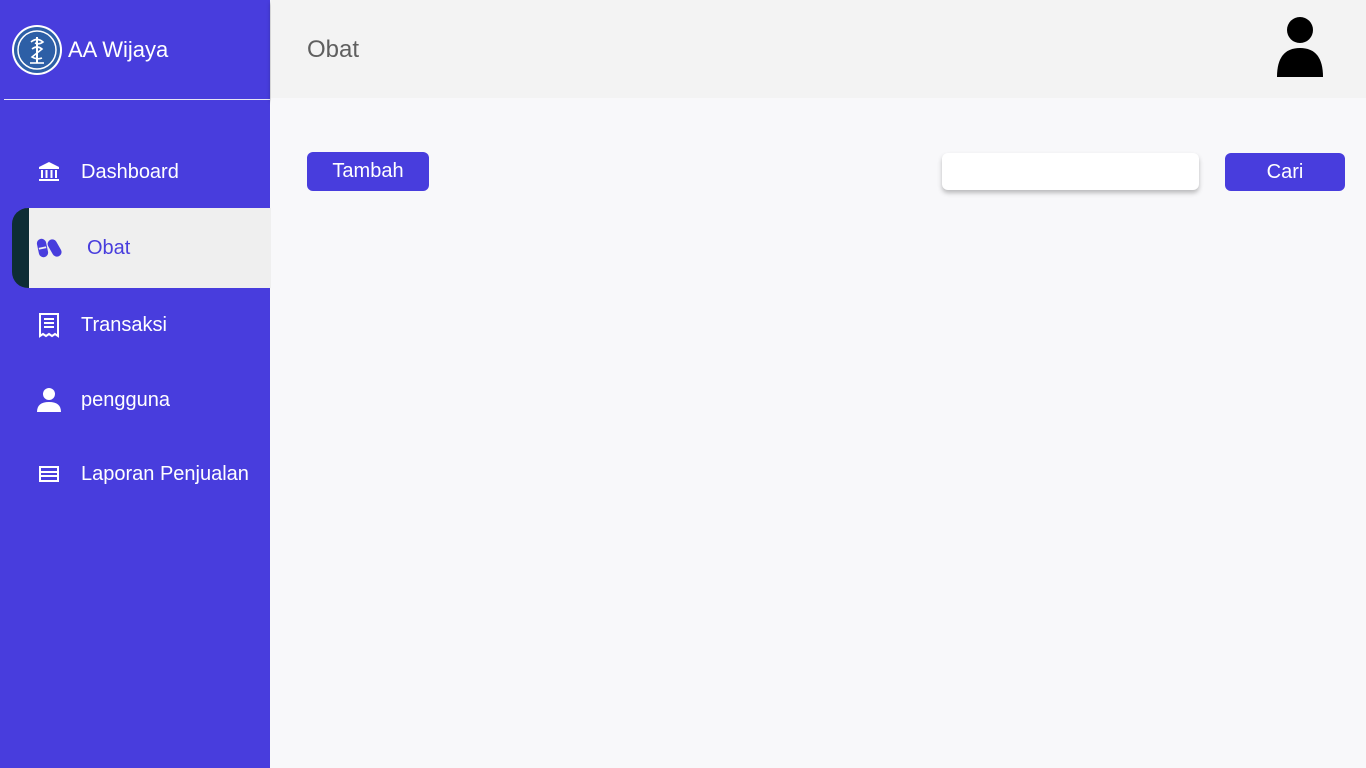 This screenshot has width=1366, height=768. What do you see at coordinates (141, 248) in the screenshot?
I see `sidebar-item-obat: Obat` at bounding box center [141, 248].